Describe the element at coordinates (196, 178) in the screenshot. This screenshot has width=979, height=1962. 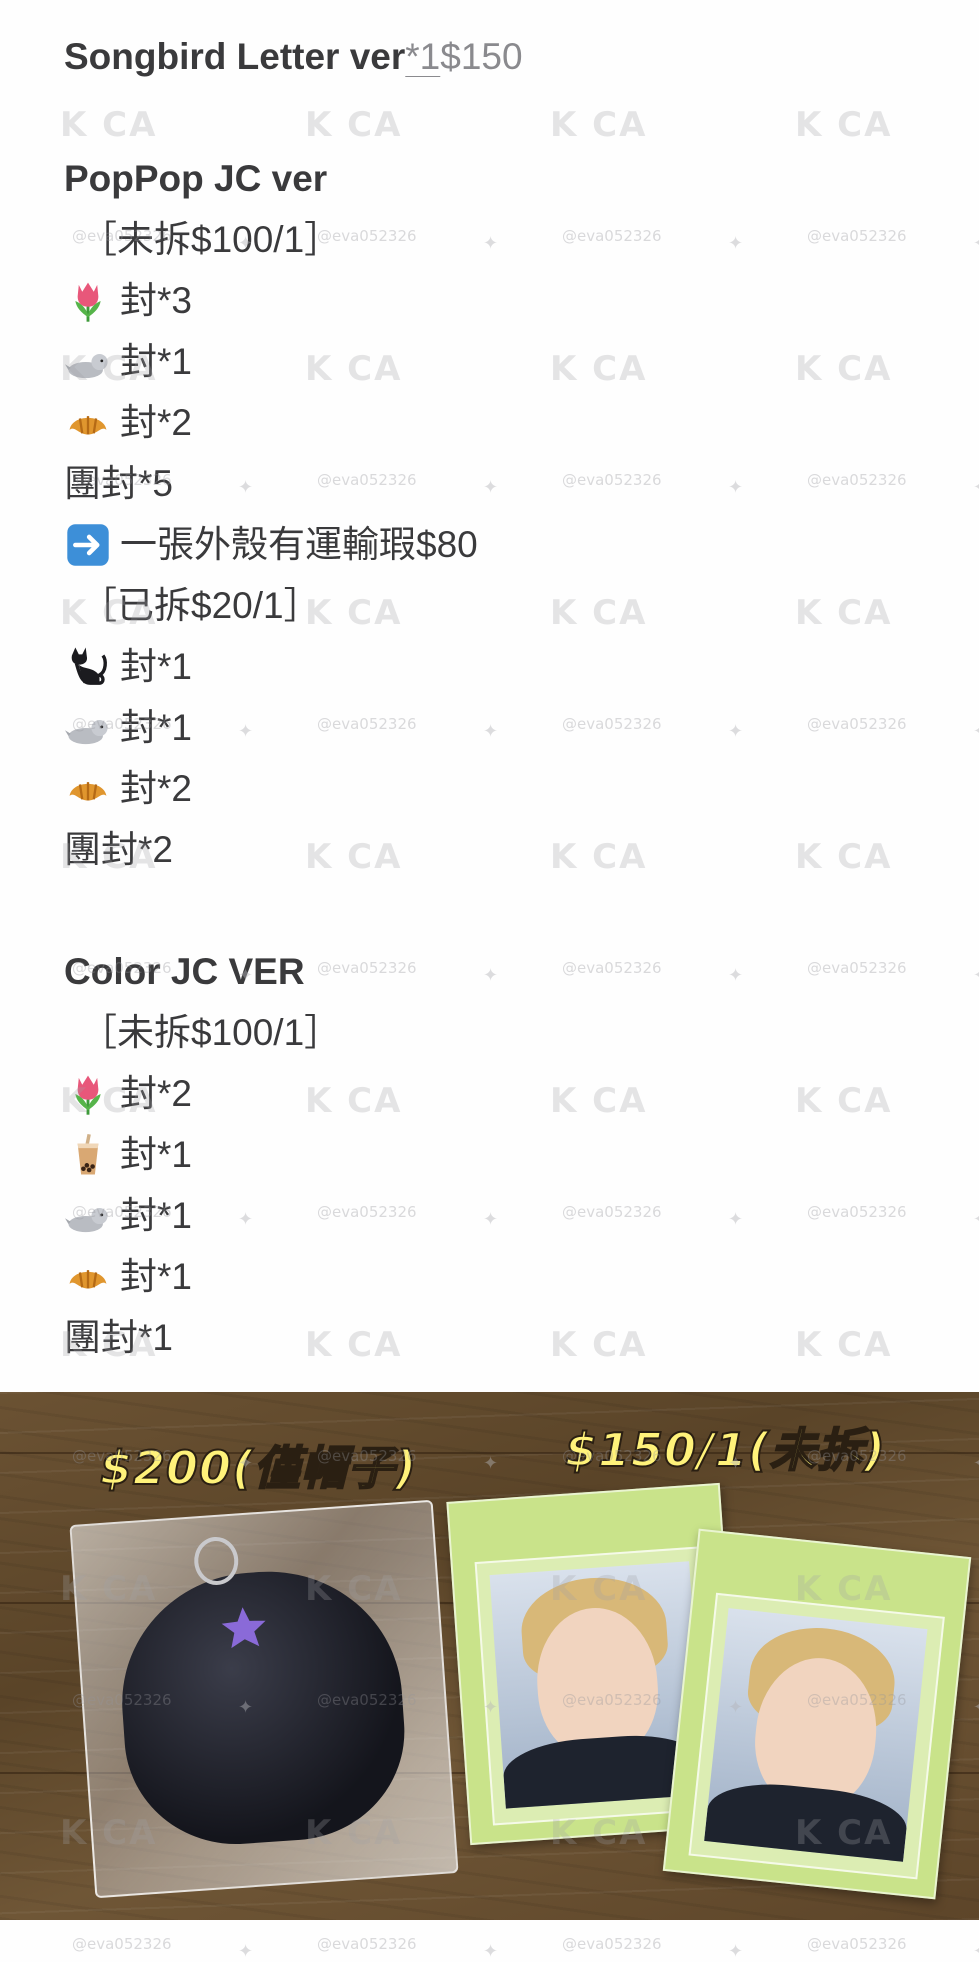
I see `poppop-title: PopPop JC ver` at that location.